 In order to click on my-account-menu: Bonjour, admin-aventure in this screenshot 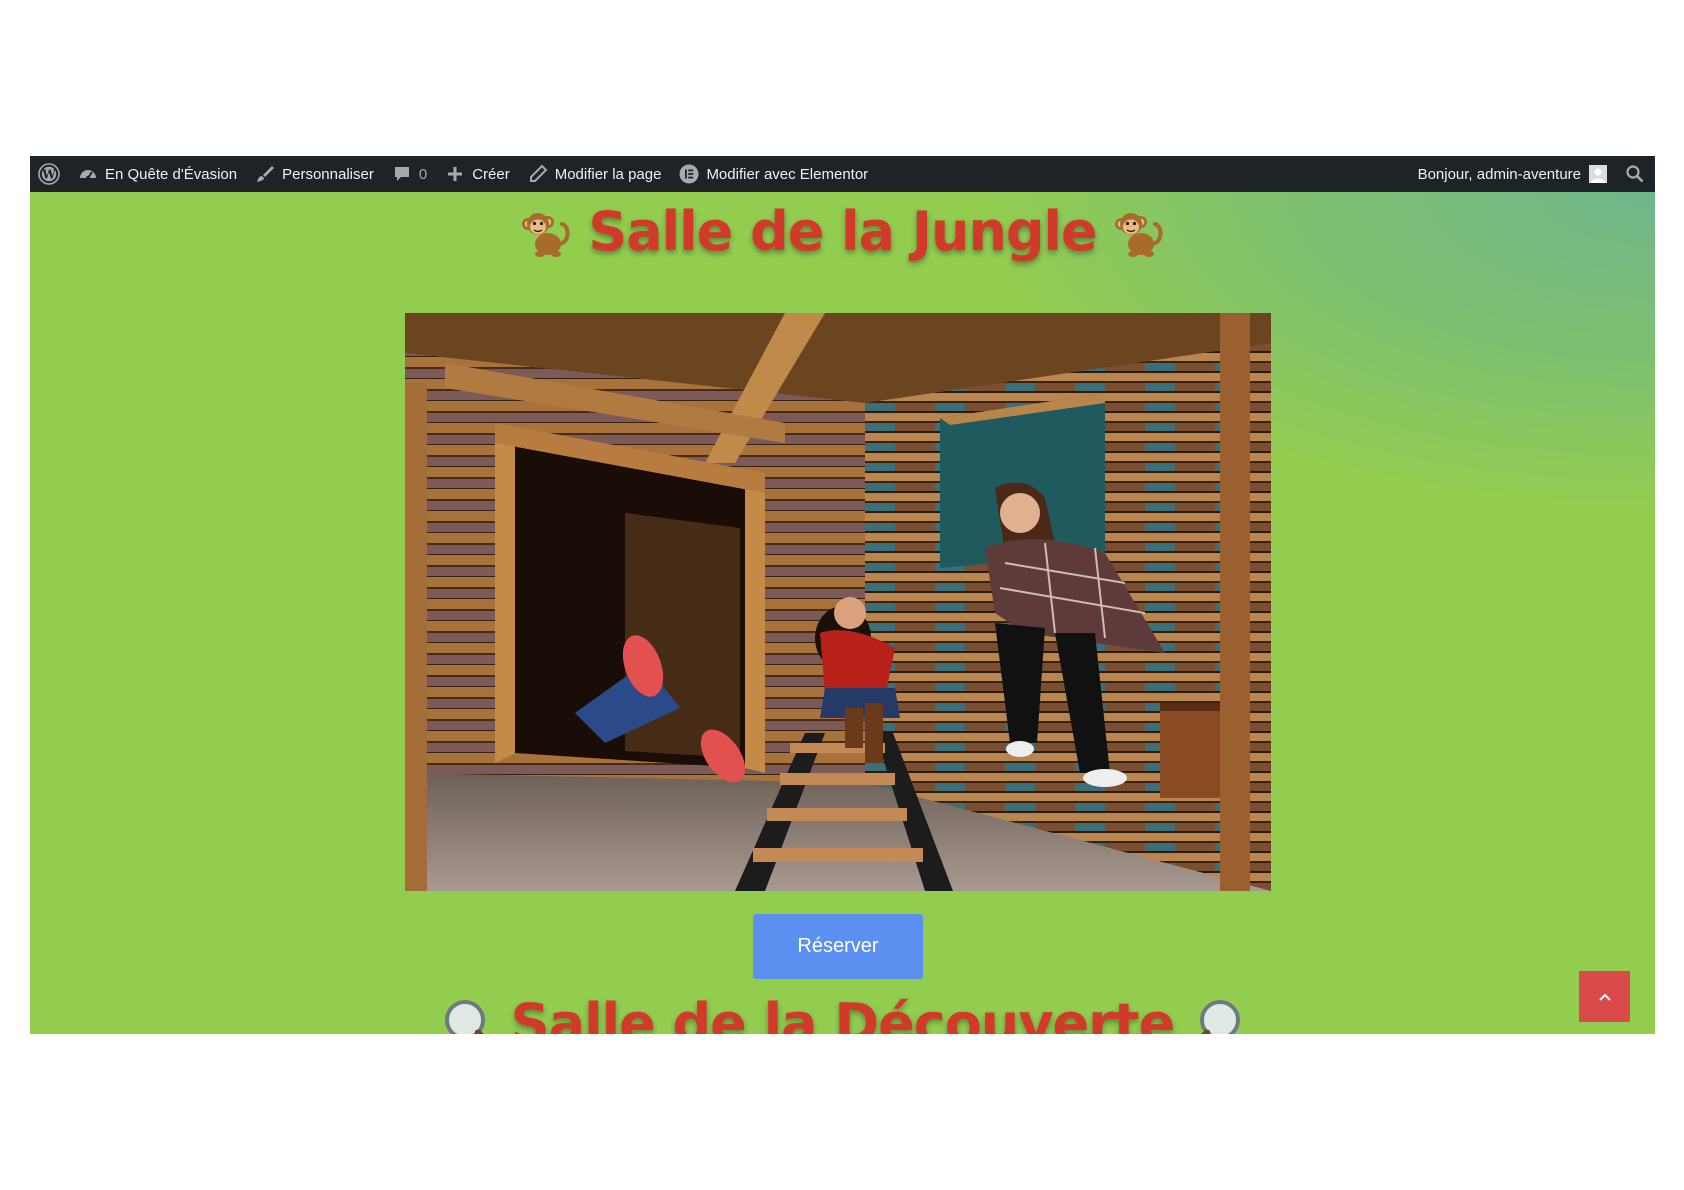, I will do `click(1512, 174)`.